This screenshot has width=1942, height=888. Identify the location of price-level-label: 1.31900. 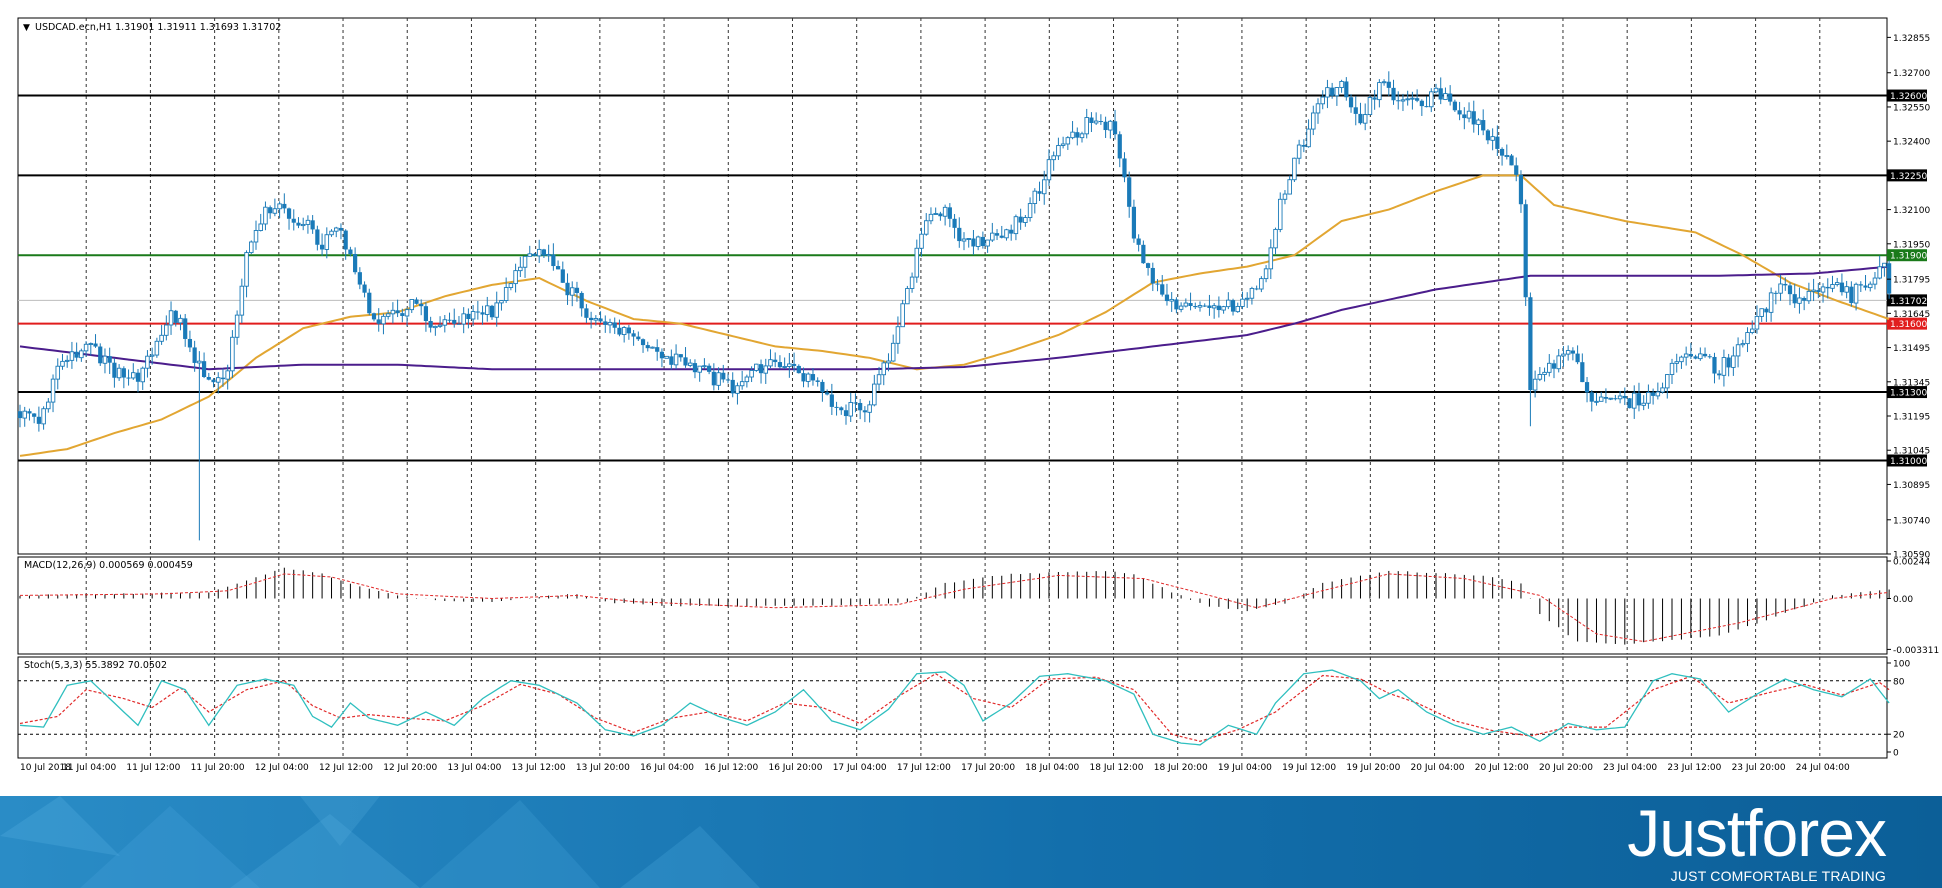
(1908, 257).